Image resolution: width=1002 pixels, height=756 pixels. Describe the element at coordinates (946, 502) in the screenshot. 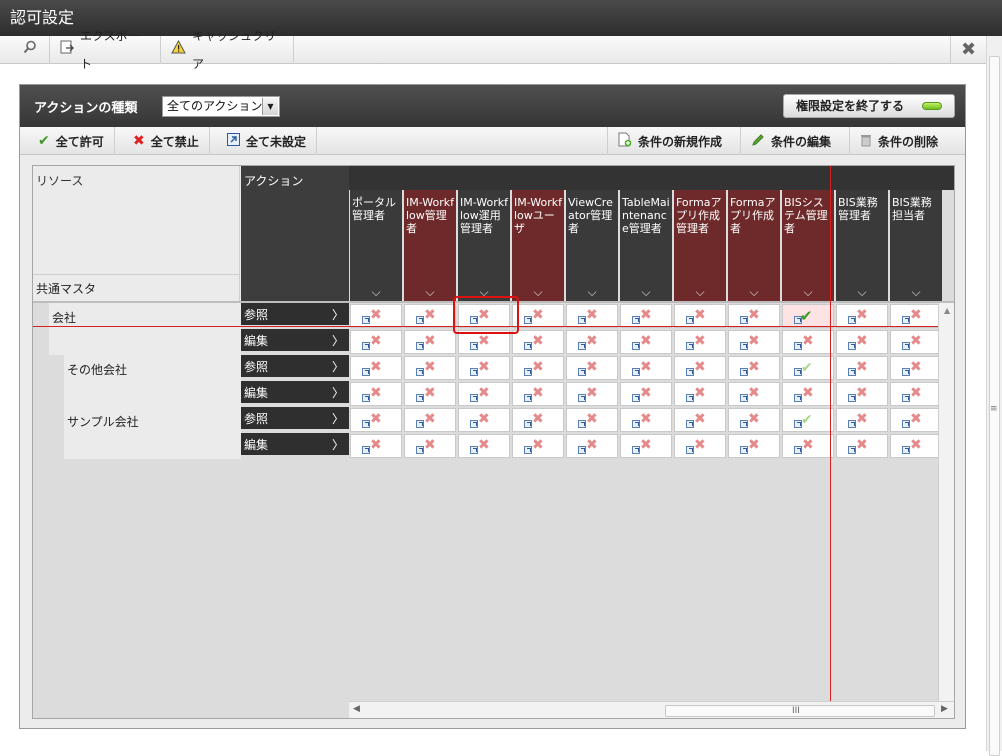

I see `grid-vertical-scrollbar: ▲` at that location.